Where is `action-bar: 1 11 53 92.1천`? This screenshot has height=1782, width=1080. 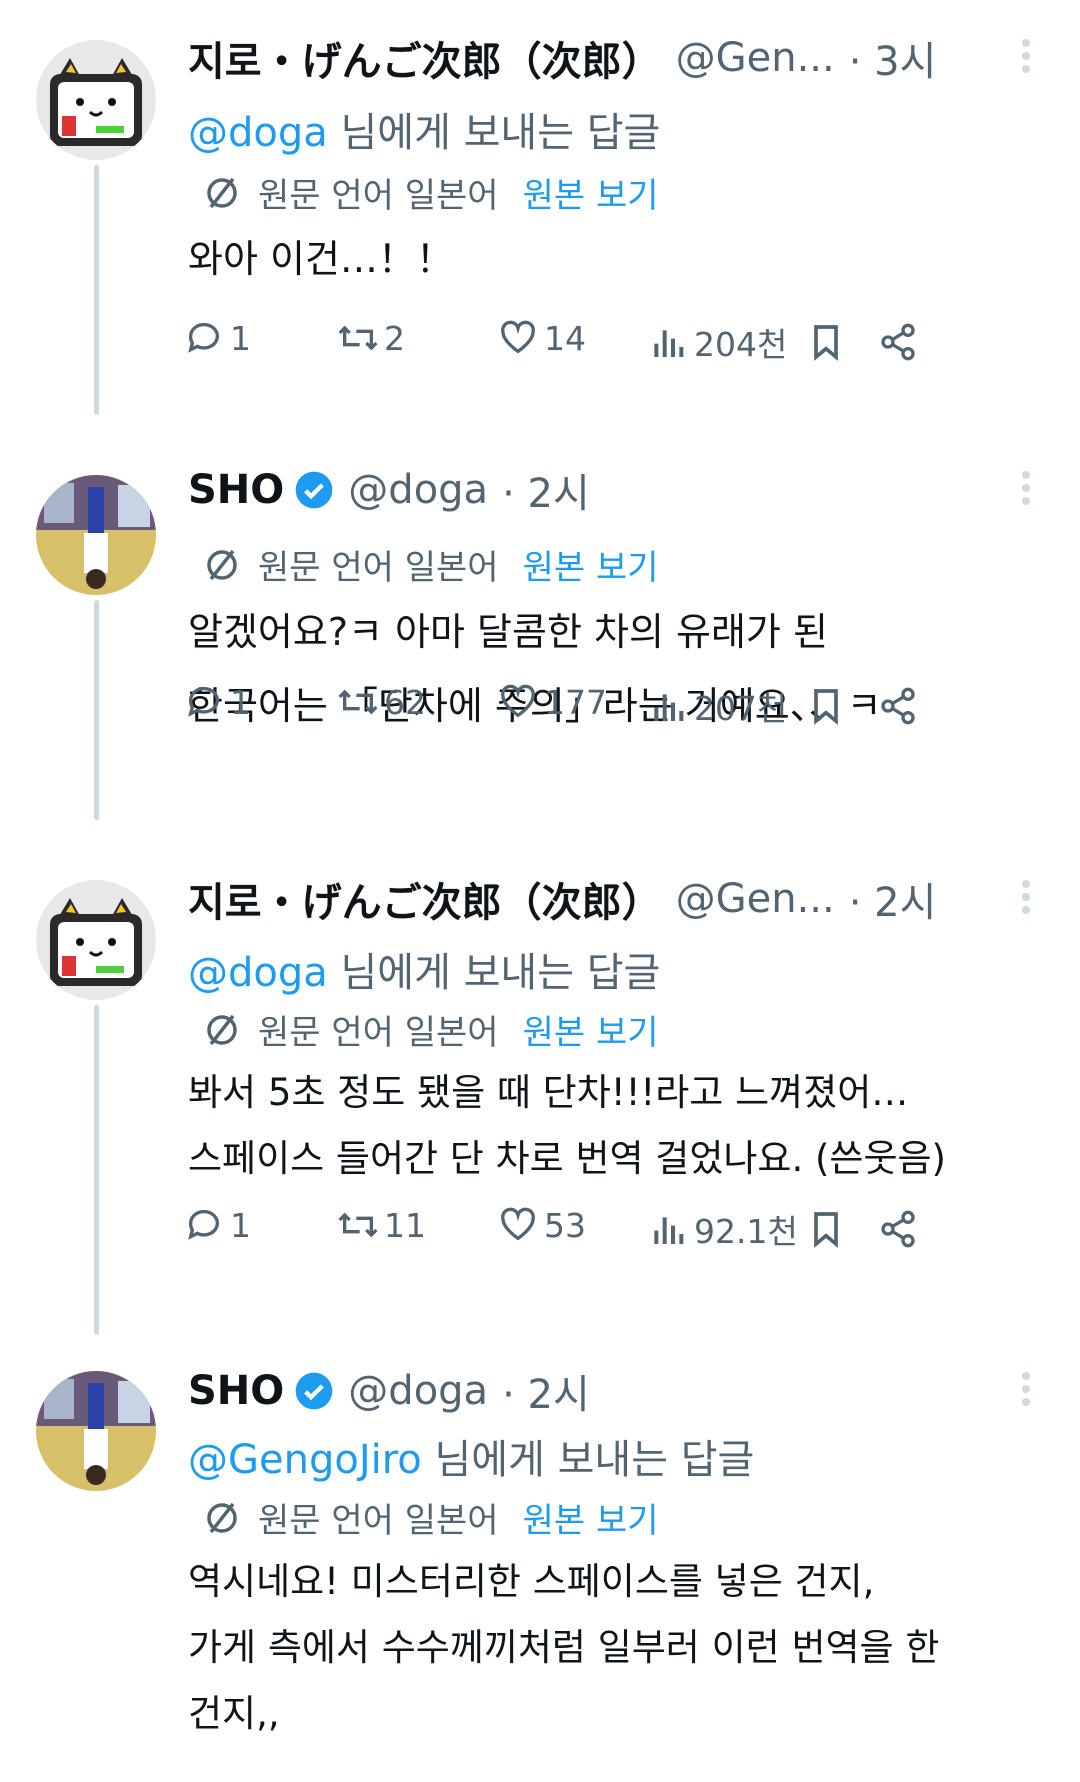 action-bar: 1 11 53 92.1천 is located at coordinates (618, 1230).